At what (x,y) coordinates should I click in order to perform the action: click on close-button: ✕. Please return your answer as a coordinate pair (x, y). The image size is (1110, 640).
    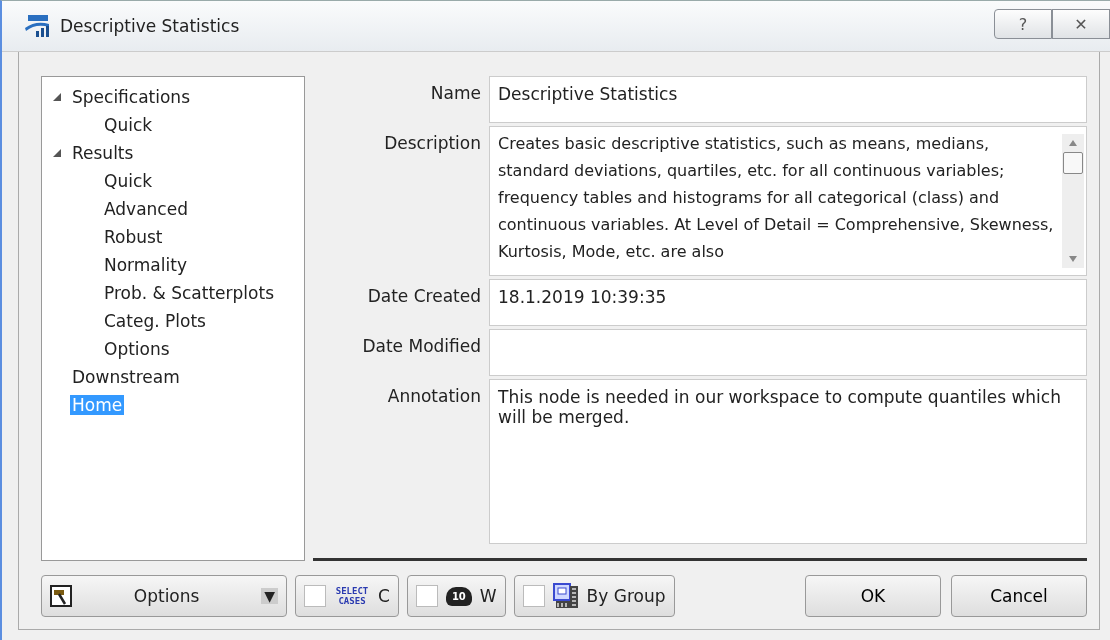
    Looking at the image, I should click on (1081, 24).